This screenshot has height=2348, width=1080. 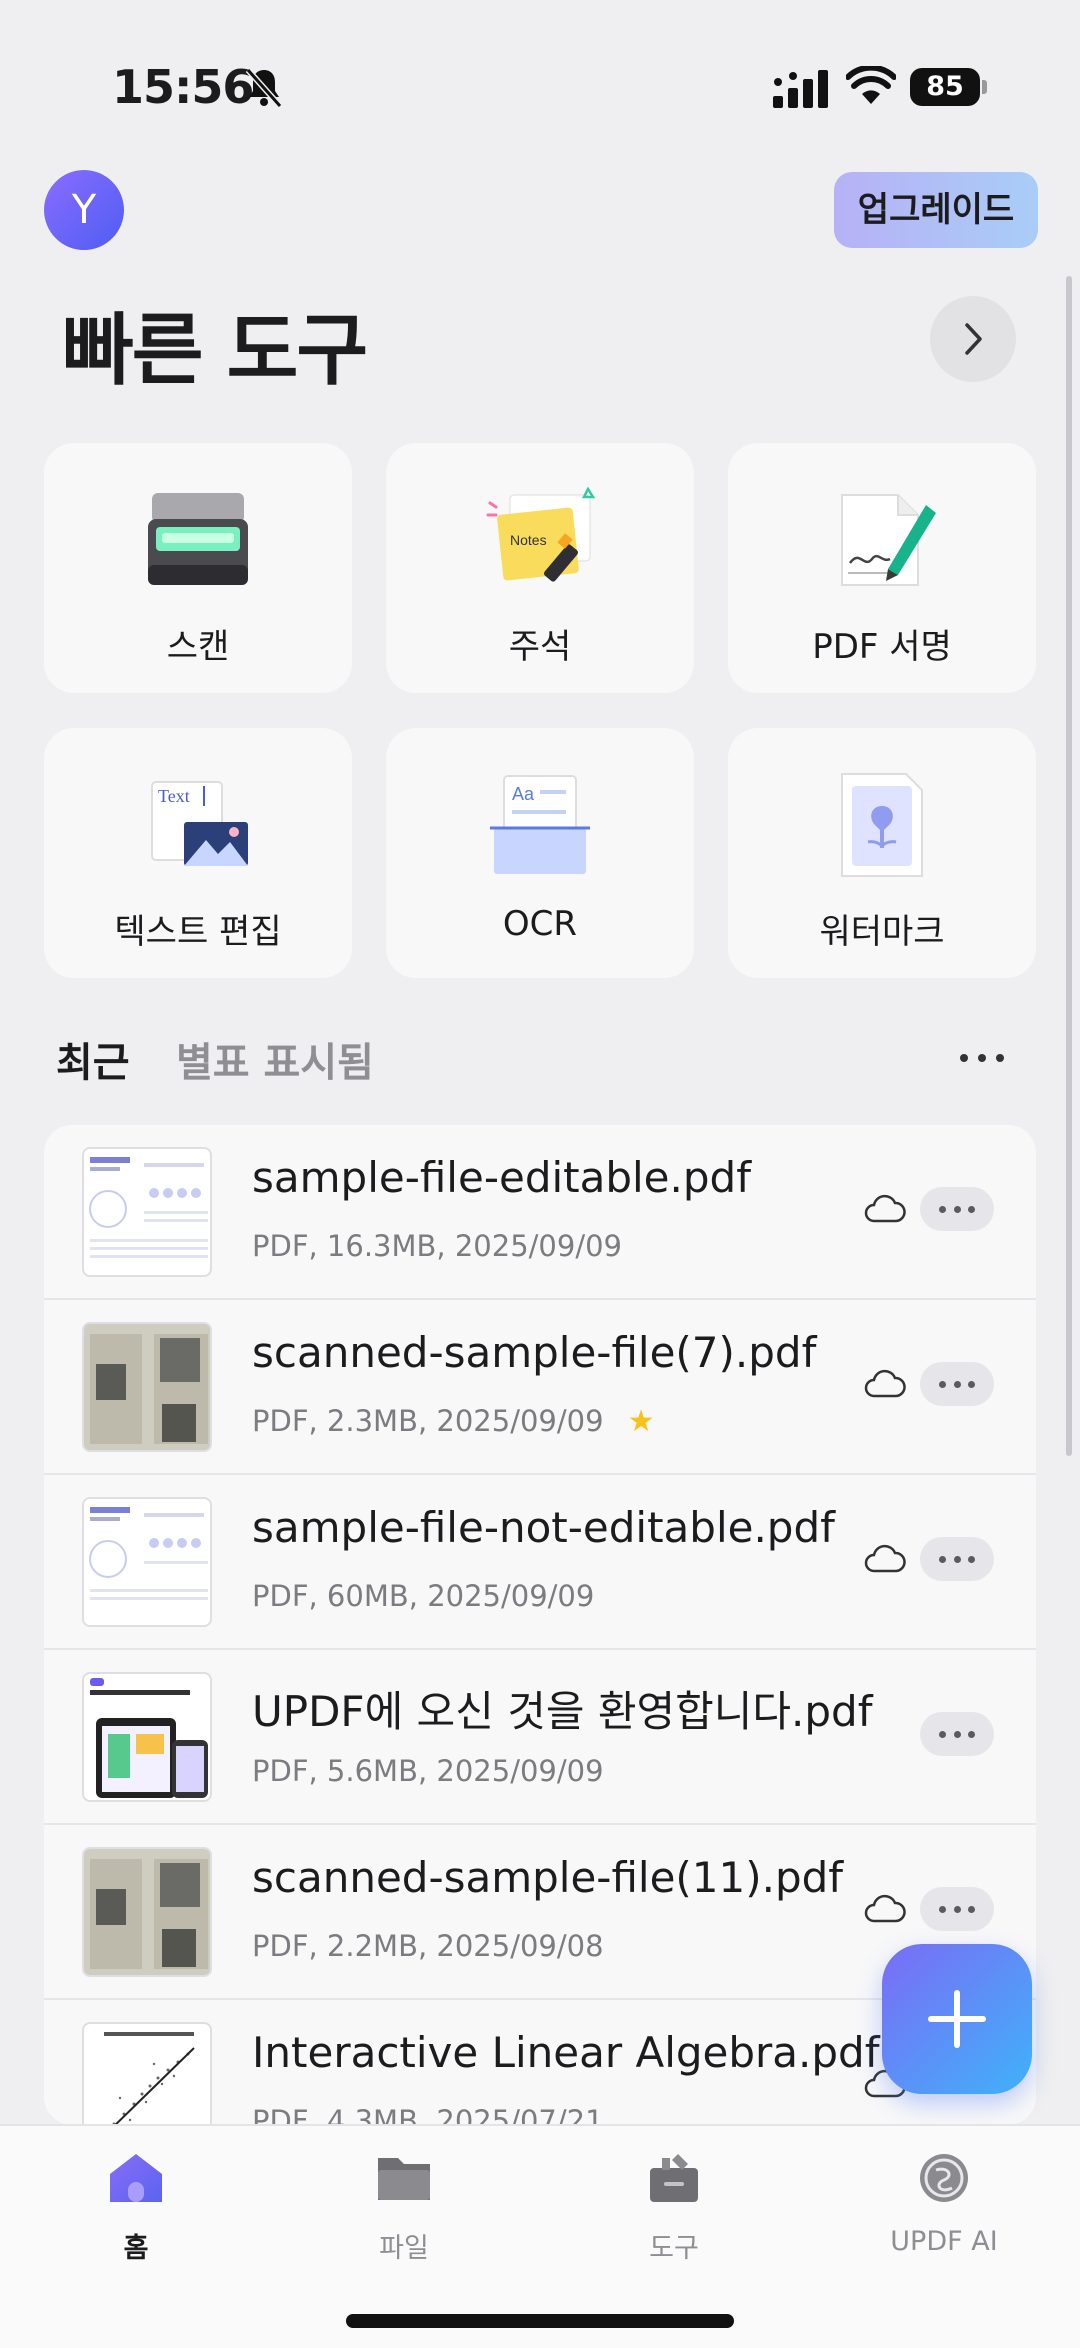 I want to click on tool-label: 텍스트 편집, so click(x=198, y=932).